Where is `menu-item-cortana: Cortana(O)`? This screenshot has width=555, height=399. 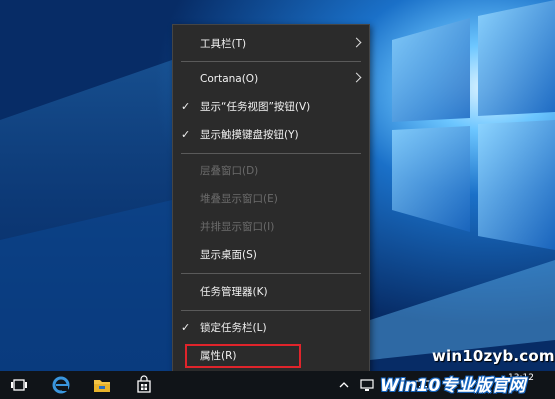
menu-item-cortana: Cortana(O) is located at coordinates (271, 79).